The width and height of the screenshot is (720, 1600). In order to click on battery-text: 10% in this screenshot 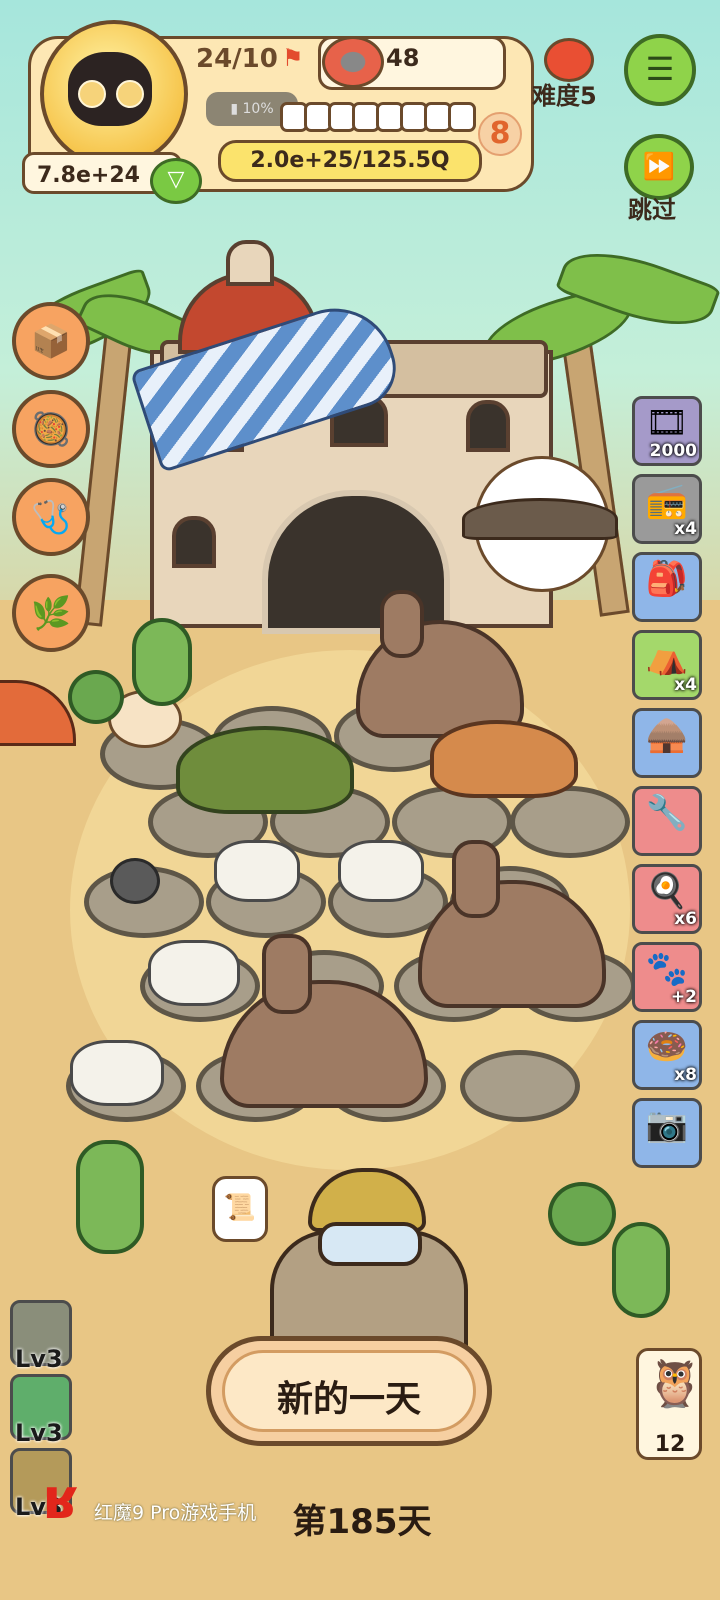, I will do `click(258, 109)`.